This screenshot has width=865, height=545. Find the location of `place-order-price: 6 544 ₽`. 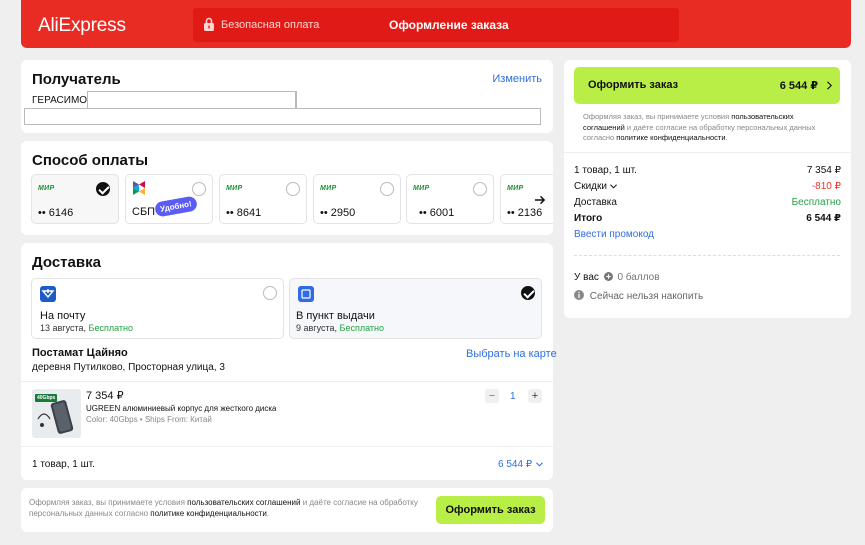

place-order-price: 6 544 ₽ is located at coordinates (798, 86).